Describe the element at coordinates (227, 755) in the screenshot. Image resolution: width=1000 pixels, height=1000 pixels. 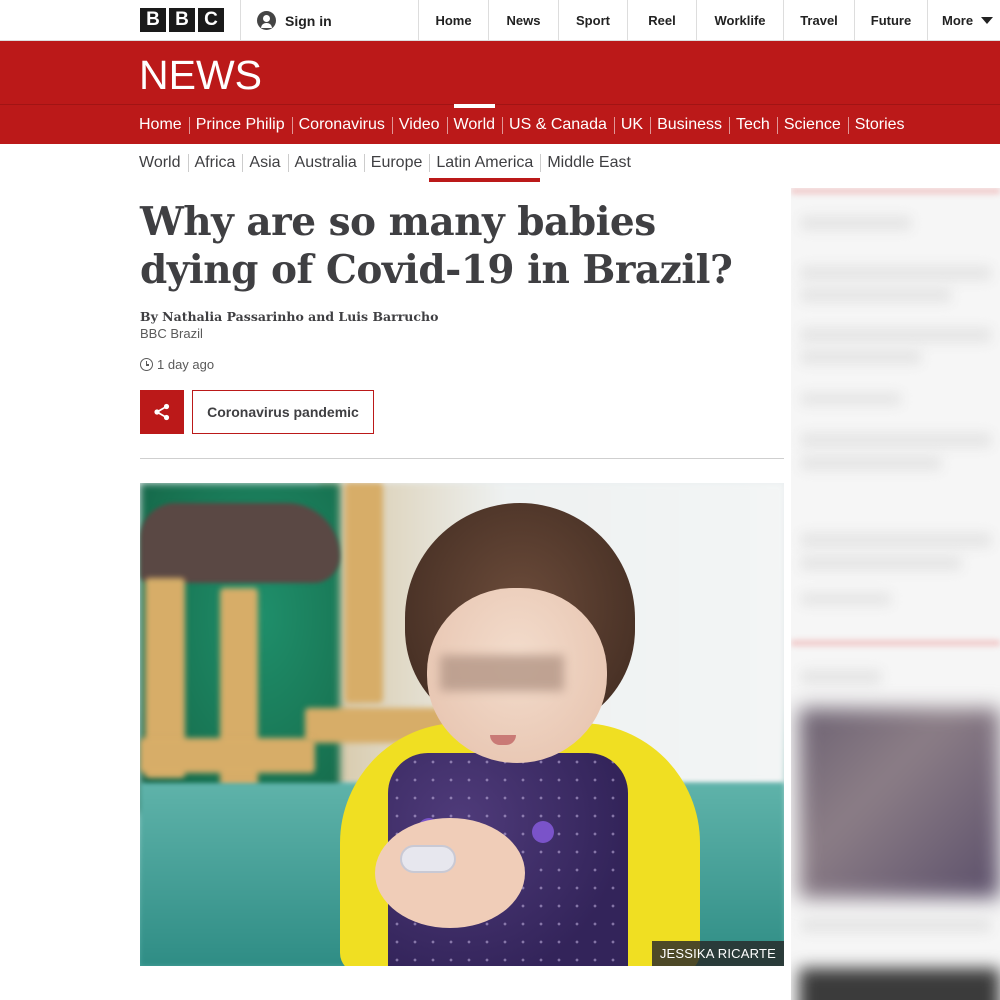
I see `photo-wood-rail` at that location.